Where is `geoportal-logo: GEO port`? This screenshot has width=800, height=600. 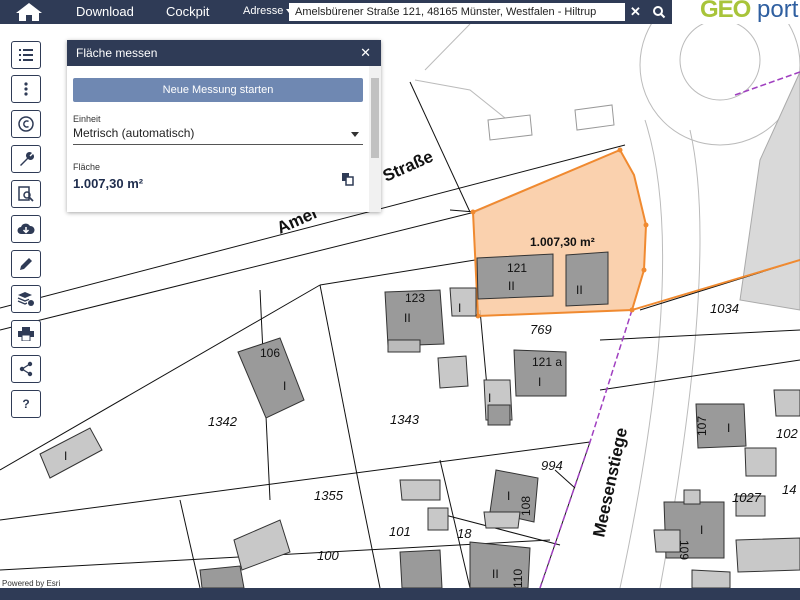
geoportal-logo: GEO port is located at coordinates (736, 12).